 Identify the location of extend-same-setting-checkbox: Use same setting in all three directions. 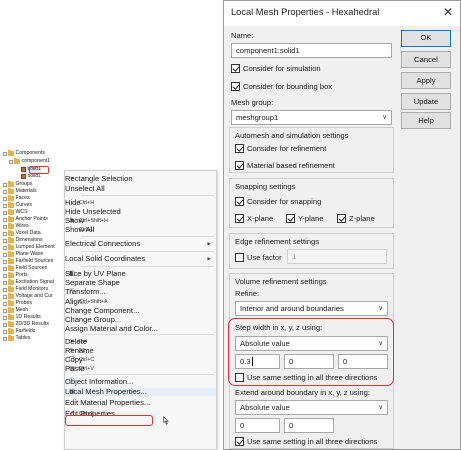
(306, 441).